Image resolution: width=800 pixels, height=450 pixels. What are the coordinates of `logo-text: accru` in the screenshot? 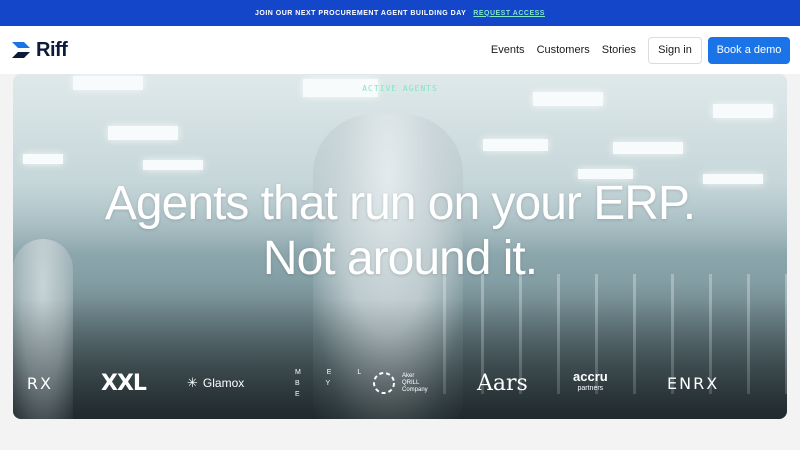 It's located at (590, 376).